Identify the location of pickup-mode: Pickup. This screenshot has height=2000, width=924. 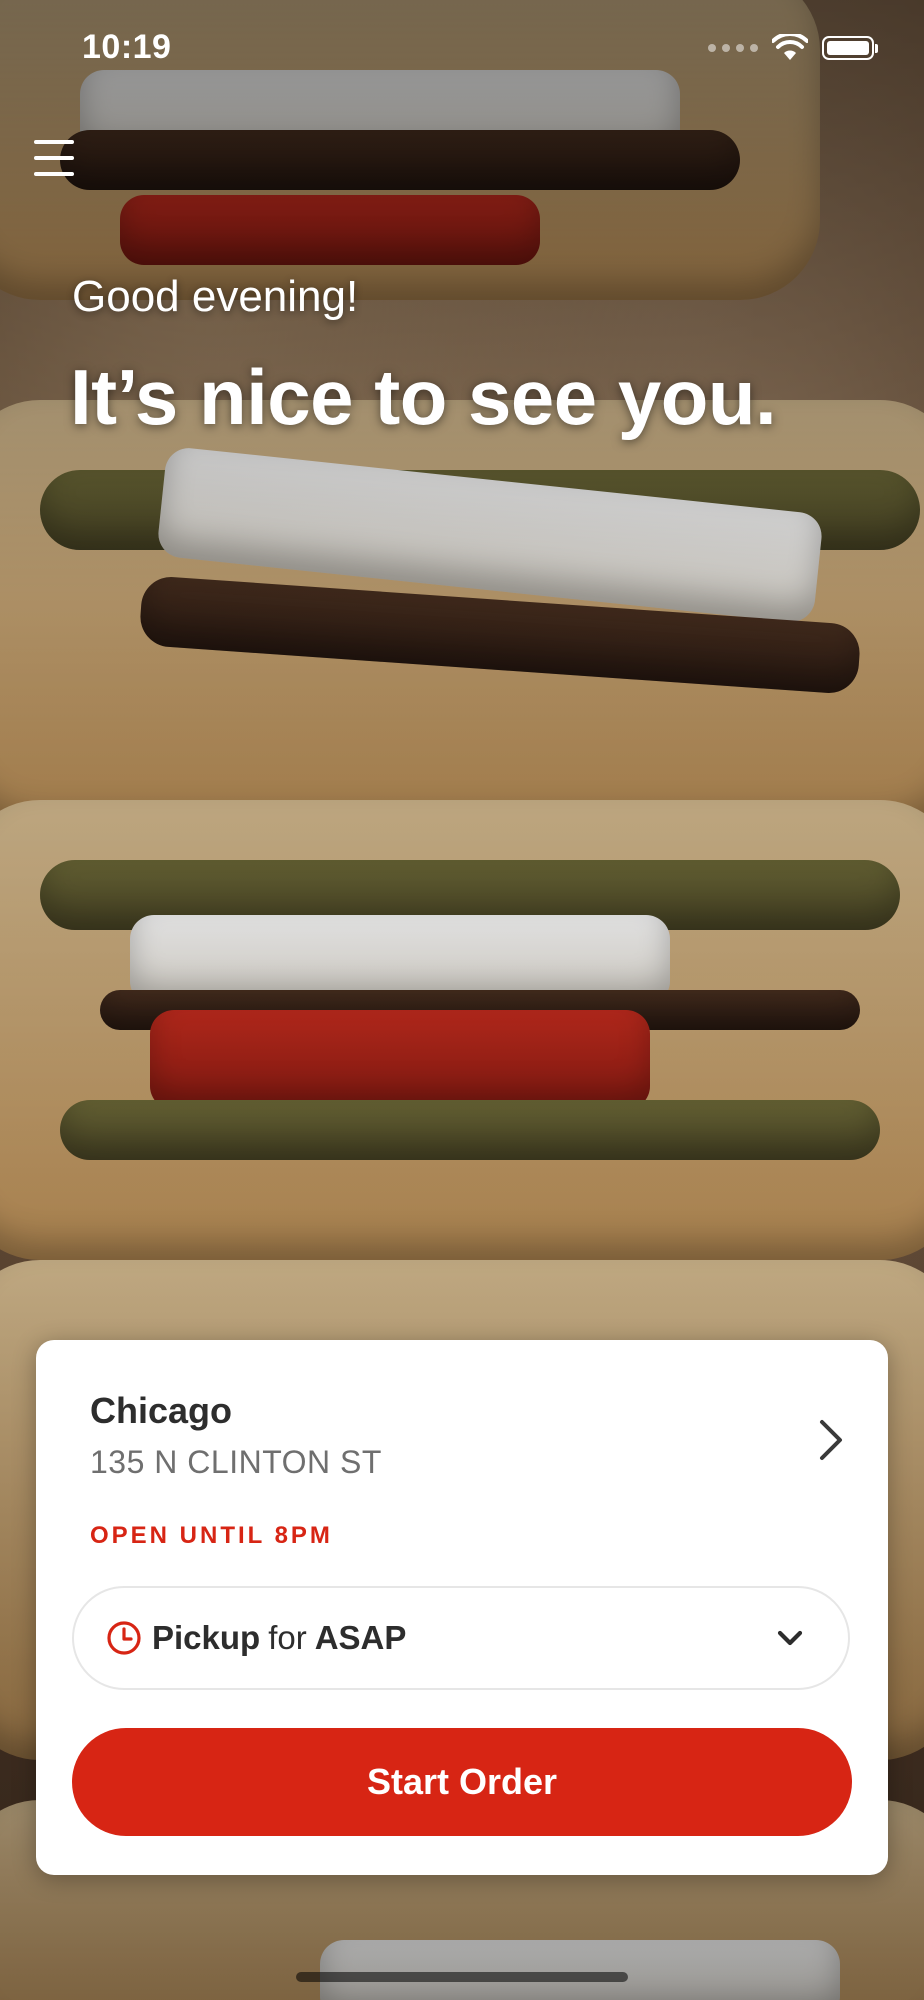
(206, 1637).